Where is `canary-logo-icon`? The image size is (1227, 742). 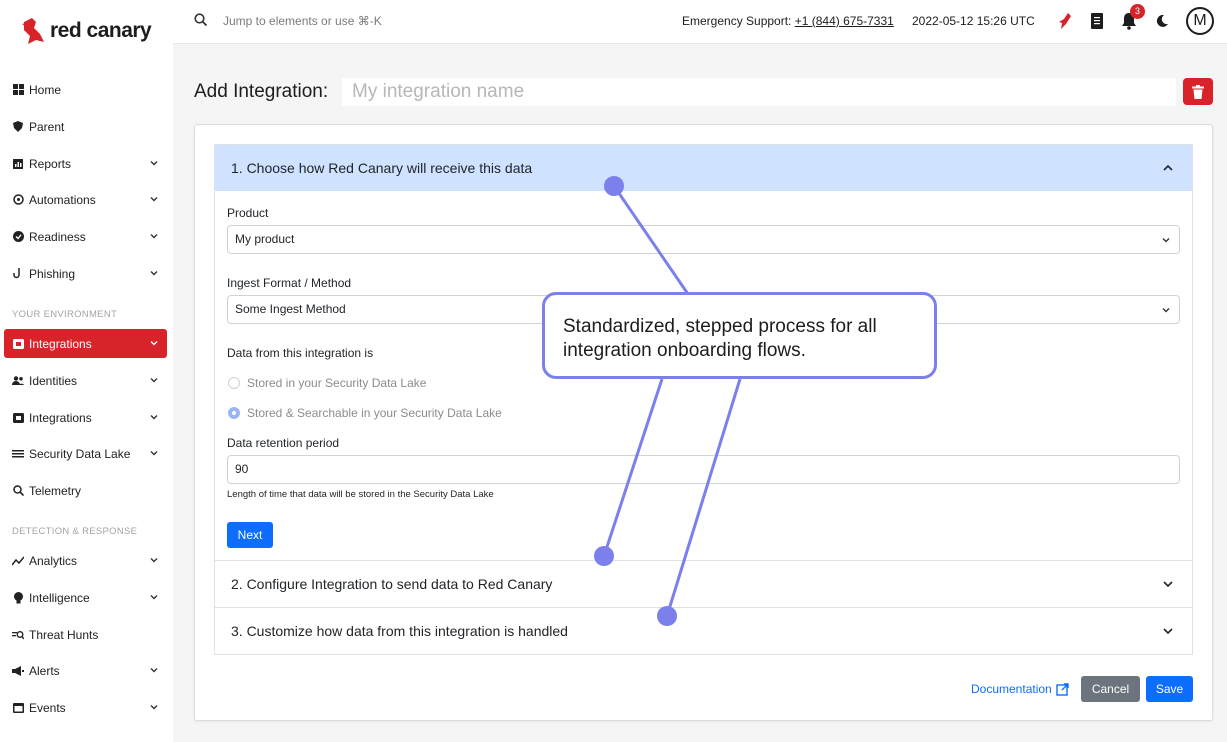 canary-logo-icon is located at coordinates (33, 31).